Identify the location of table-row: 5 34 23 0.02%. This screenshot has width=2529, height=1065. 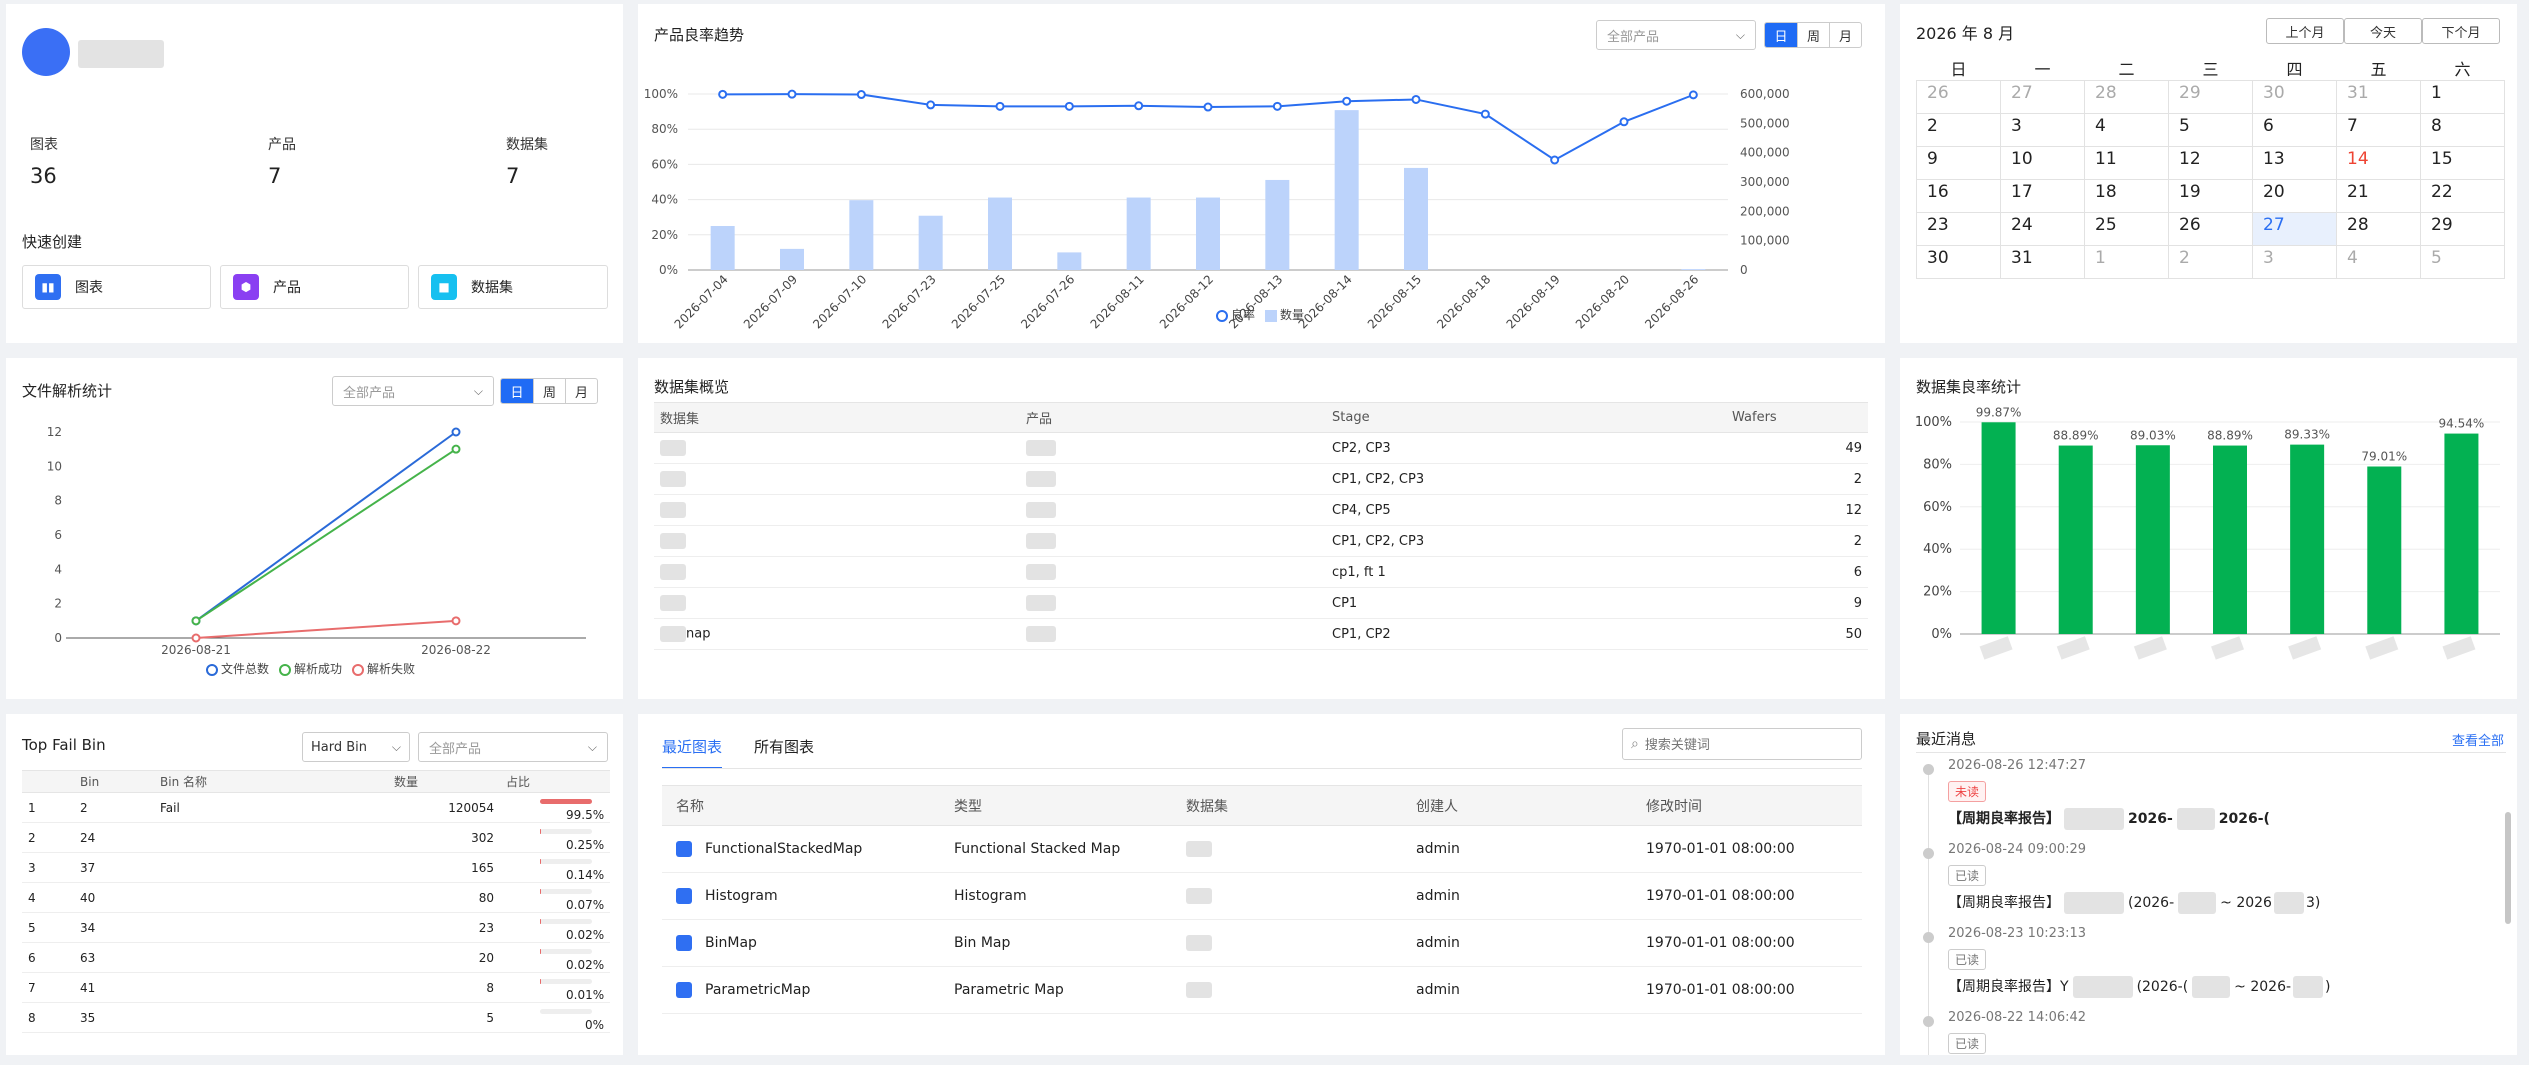
(316, 927).